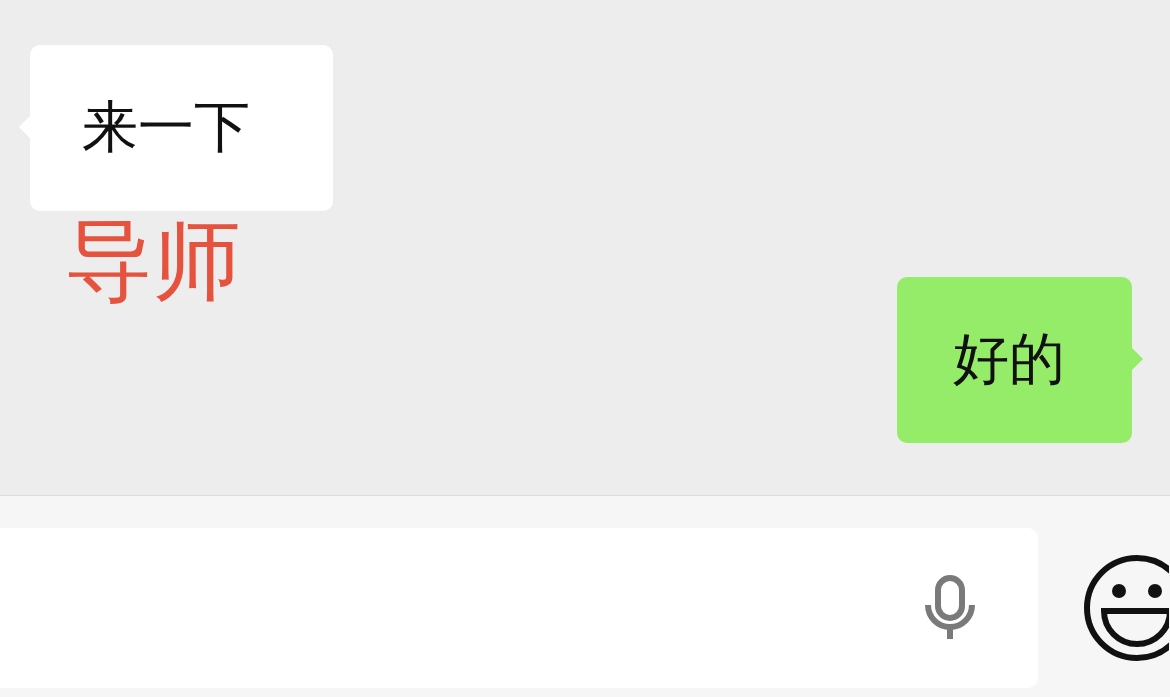 The image size is (1170, 697). I want to click on microphone-icon, so click(950, 608).